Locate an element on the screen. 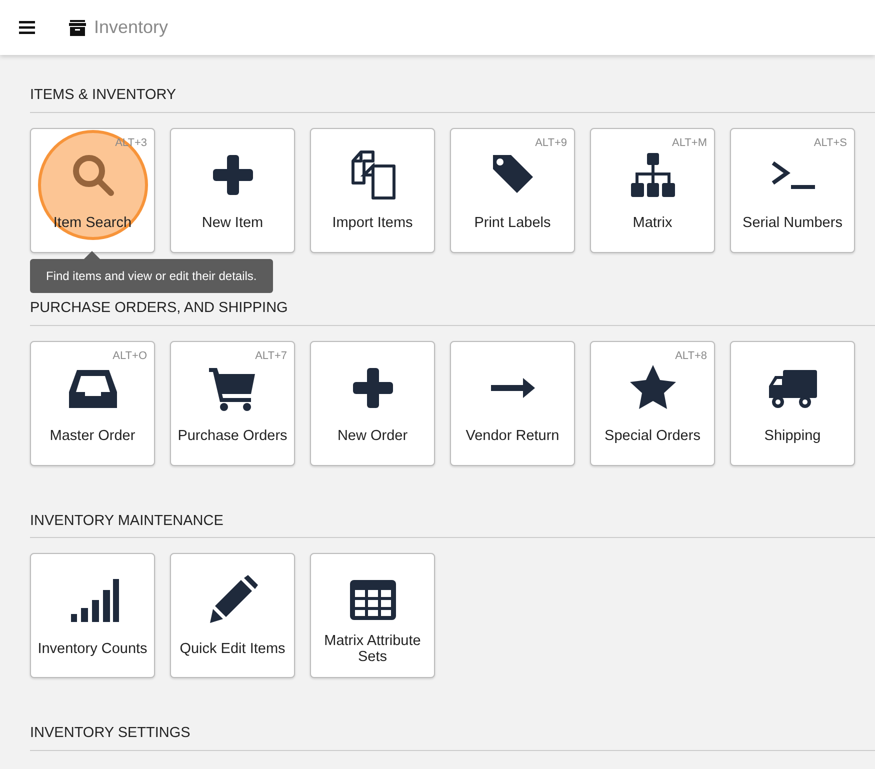 This screenshot has width=875, height=769. tile-button: Matrix Attribute Sets is located at coordinates (372, 615).